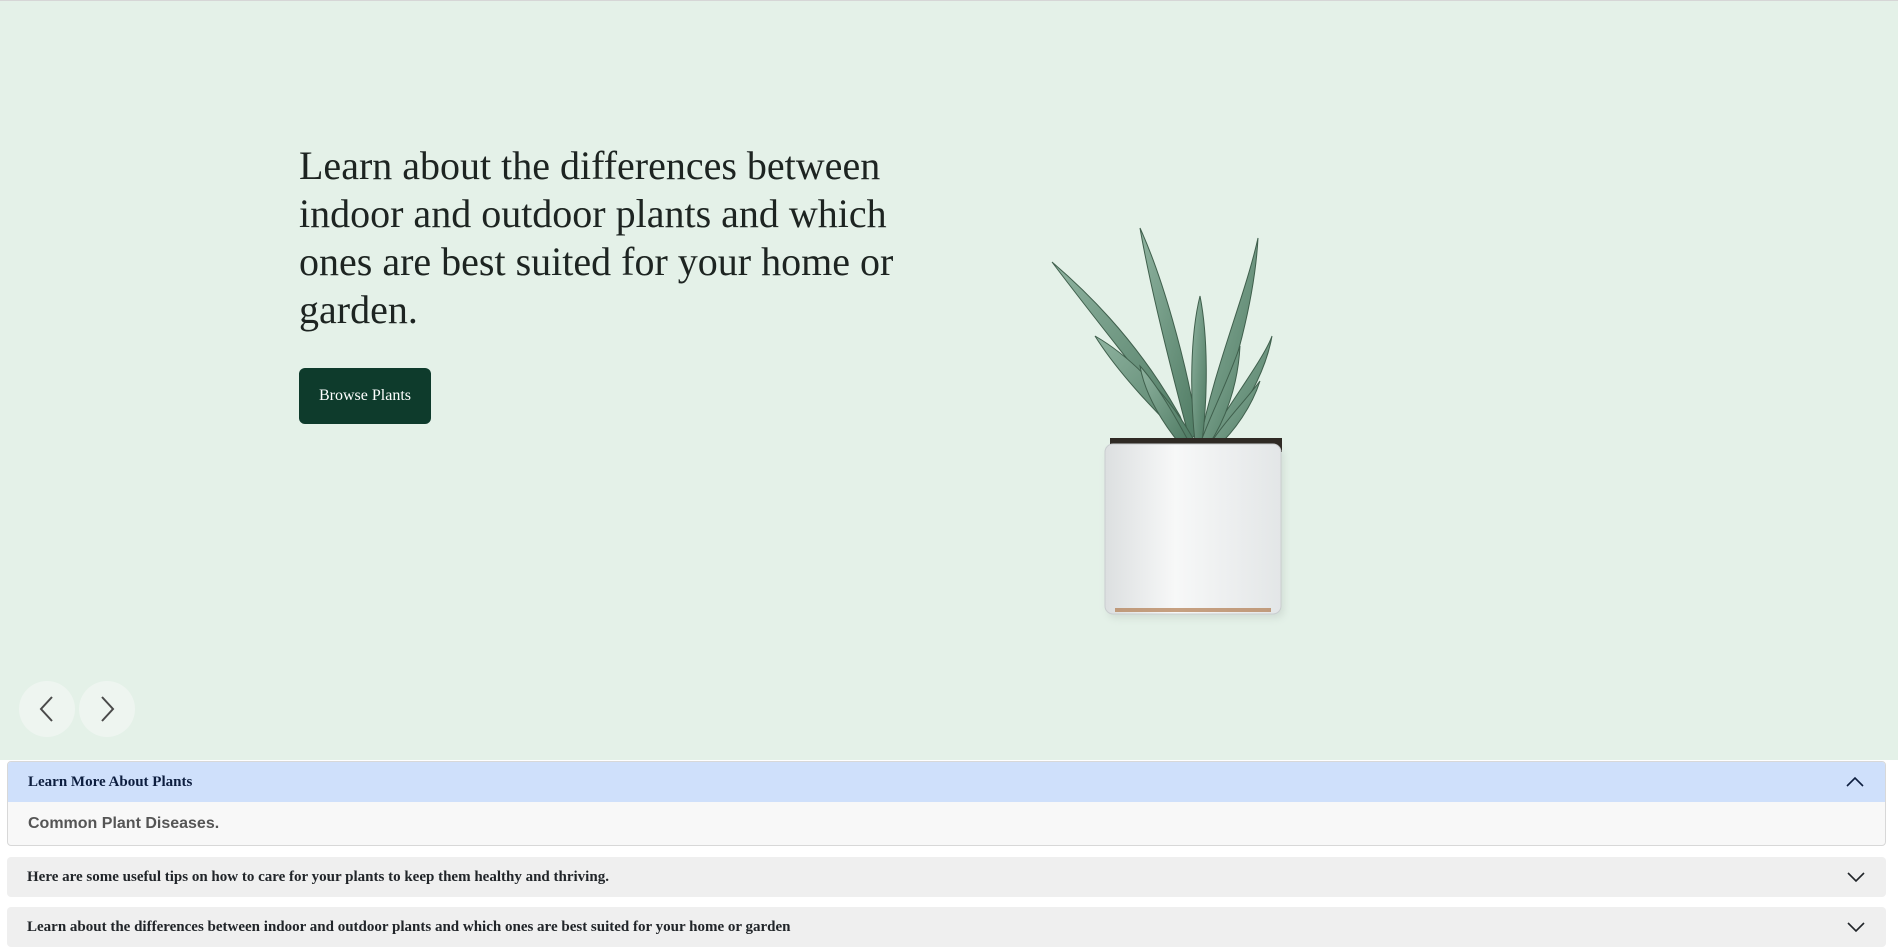 This screenshot has width=1898, height=952. What do you see at coordinates (1167, 422) in the screenshot?
I see `potted-succulent-image` at bounding box center [1167, 422].